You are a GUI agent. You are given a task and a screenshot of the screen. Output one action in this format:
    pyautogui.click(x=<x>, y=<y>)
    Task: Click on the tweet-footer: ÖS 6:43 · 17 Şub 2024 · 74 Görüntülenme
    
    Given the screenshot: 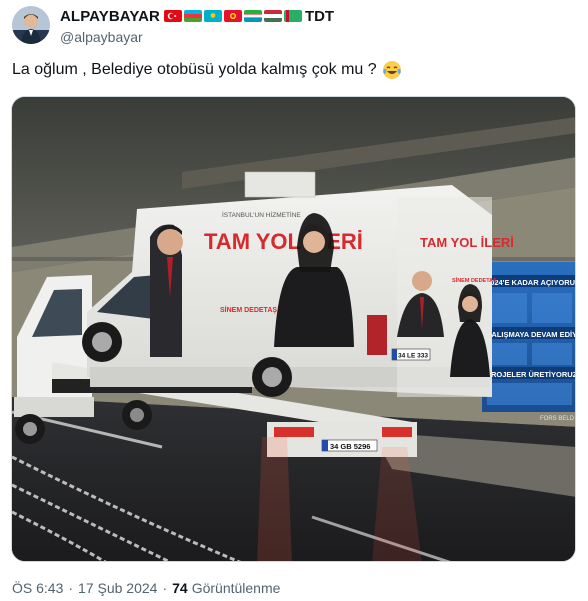 What is the action you would take?
    pyautogui.click(x=146, y=588)
    